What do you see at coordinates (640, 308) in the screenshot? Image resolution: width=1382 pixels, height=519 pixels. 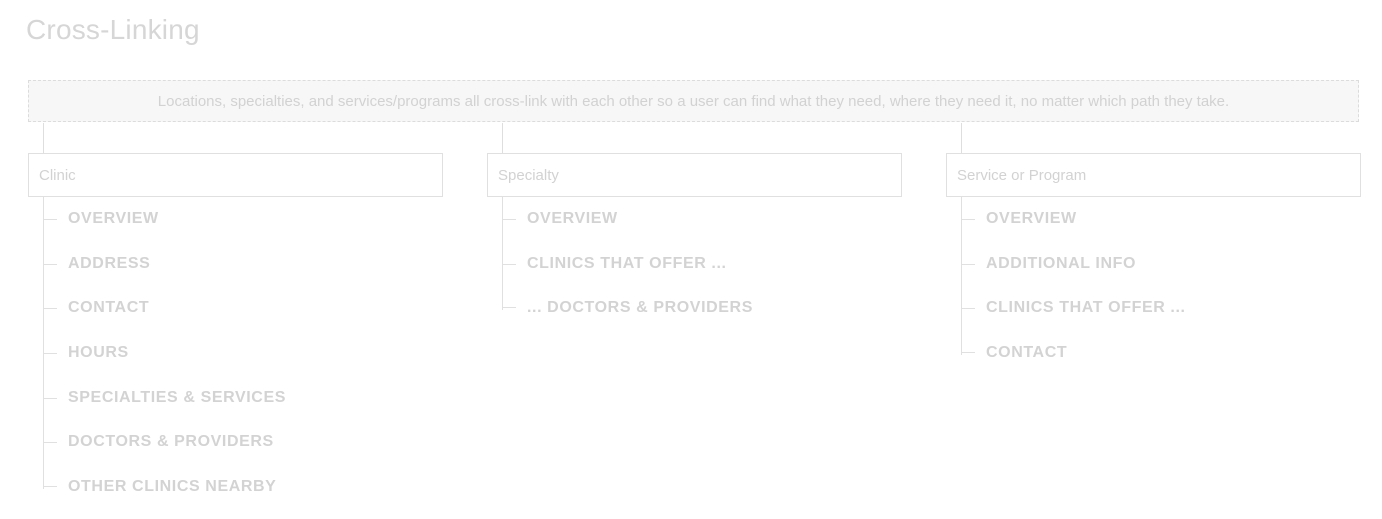 I see `item-label: ... DOCTORS & PROVIDERS` at bounding box center [640, 308].